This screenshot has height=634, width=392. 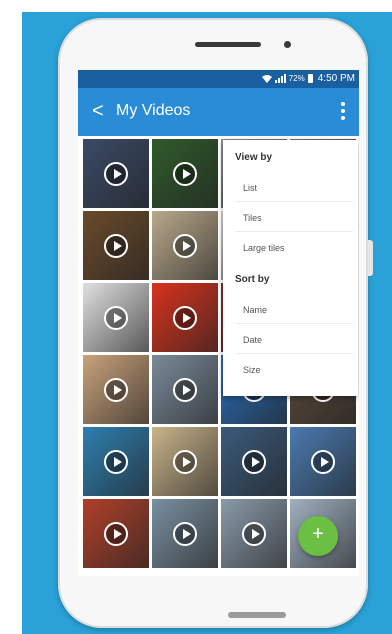 I want to click on clock: 4:50 PM, so click(x=336, y=78).